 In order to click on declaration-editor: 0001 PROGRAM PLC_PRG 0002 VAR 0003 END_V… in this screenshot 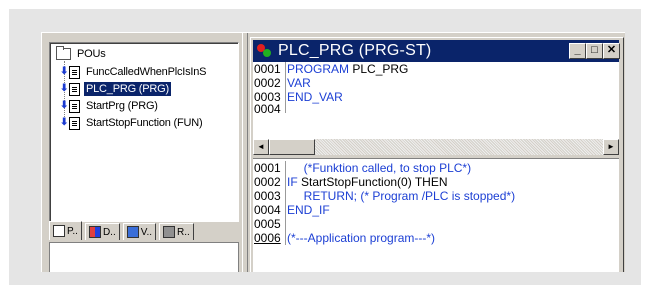, I will do `click(436, 100)`.